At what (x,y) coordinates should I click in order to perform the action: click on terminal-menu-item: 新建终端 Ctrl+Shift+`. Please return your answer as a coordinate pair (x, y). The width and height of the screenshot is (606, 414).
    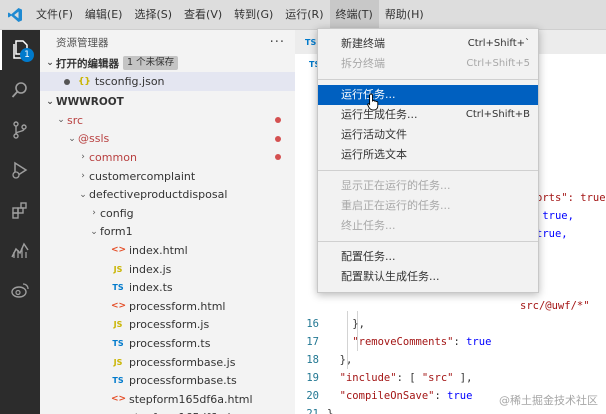
    Looking at the image, I should click on (428, 44).